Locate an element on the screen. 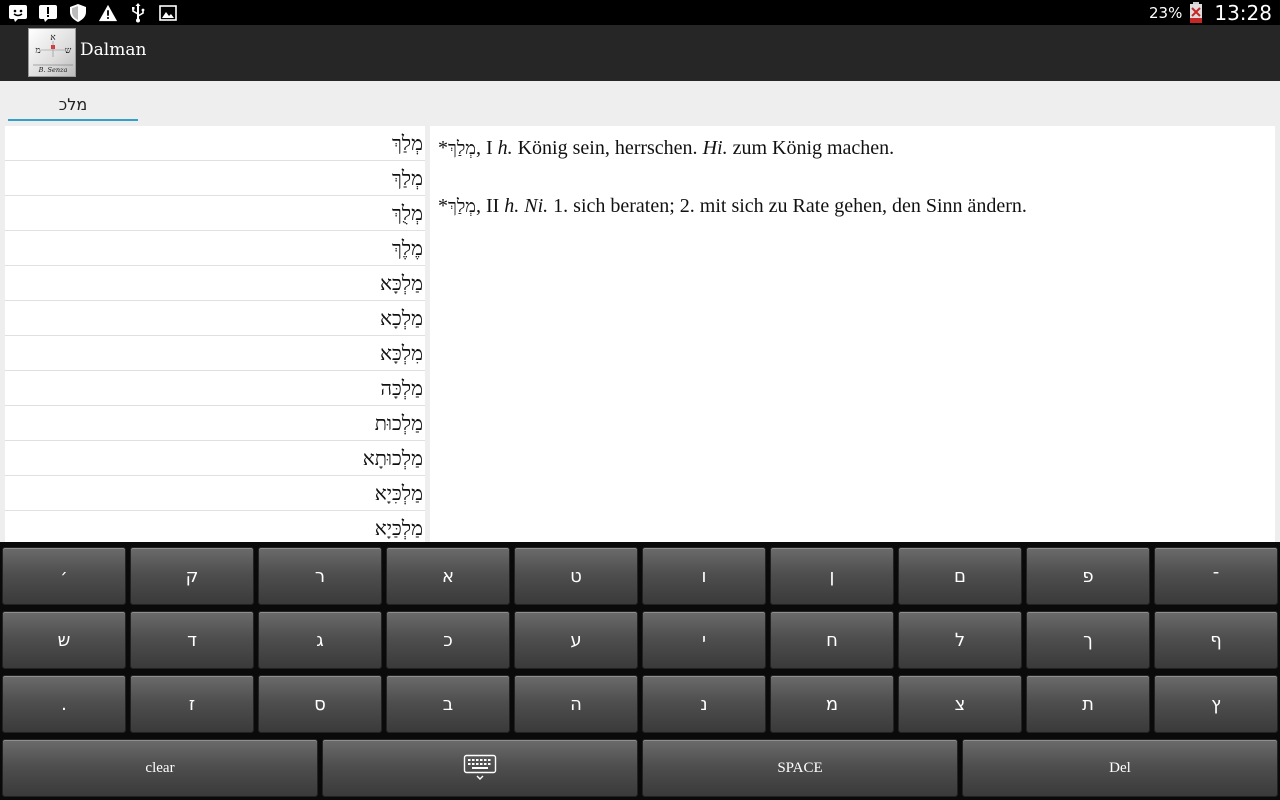 This screenshot has height=800, width=1280. key: ה is located at coordinates (576, 704).